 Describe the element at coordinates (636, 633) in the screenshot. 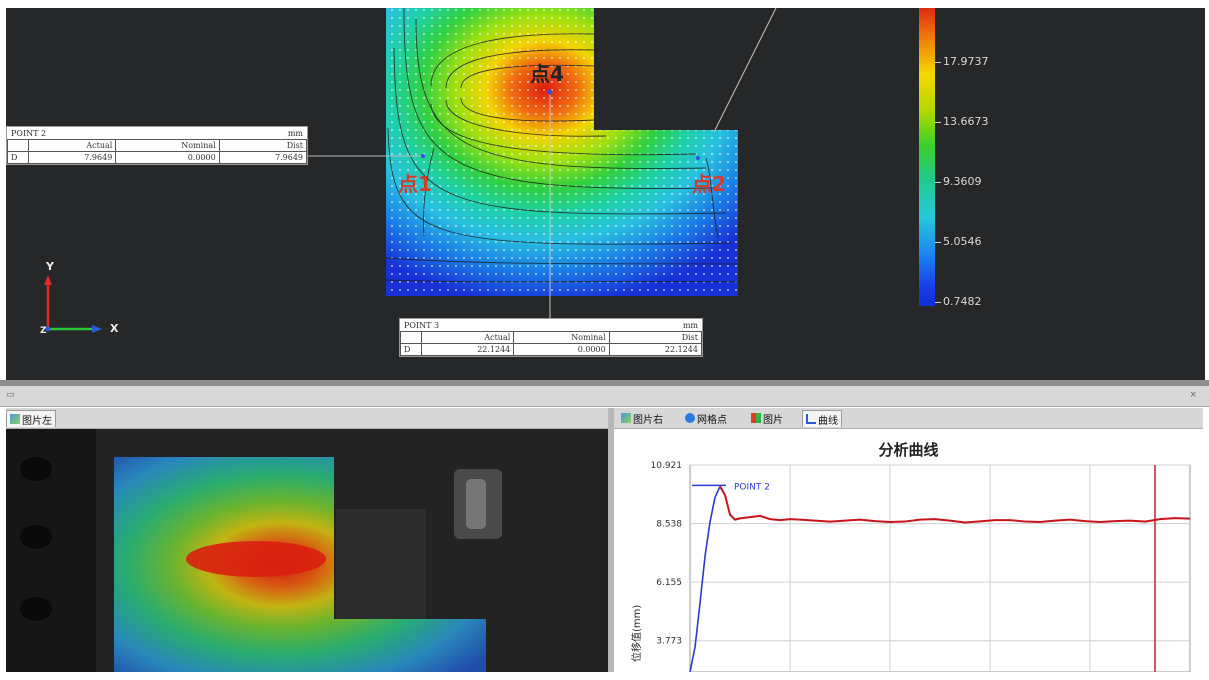

I see `y-axis-label: 位移值(mm)` at that location.